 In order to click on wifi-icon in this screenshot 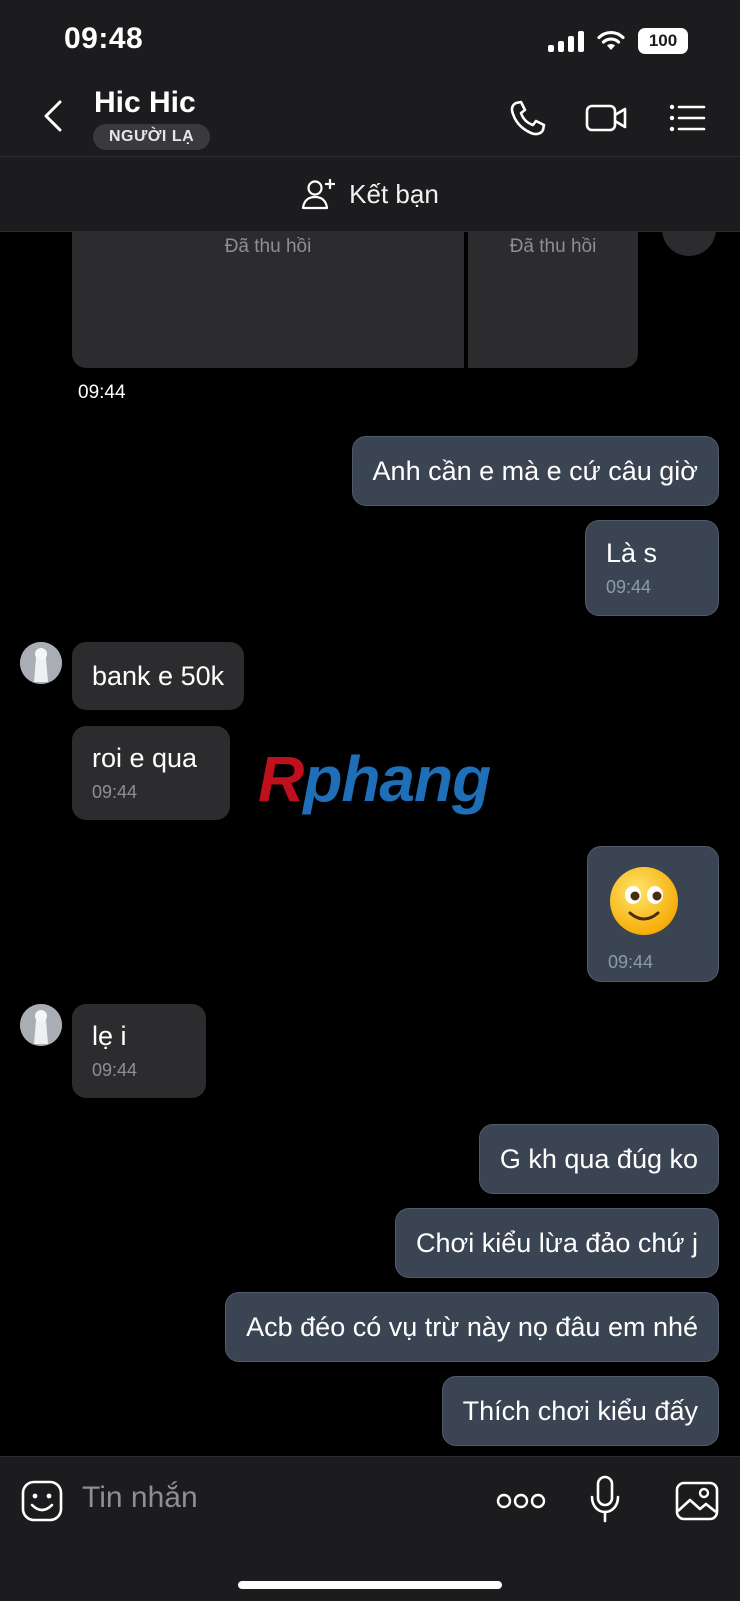, I will do `click(611, 40)`.